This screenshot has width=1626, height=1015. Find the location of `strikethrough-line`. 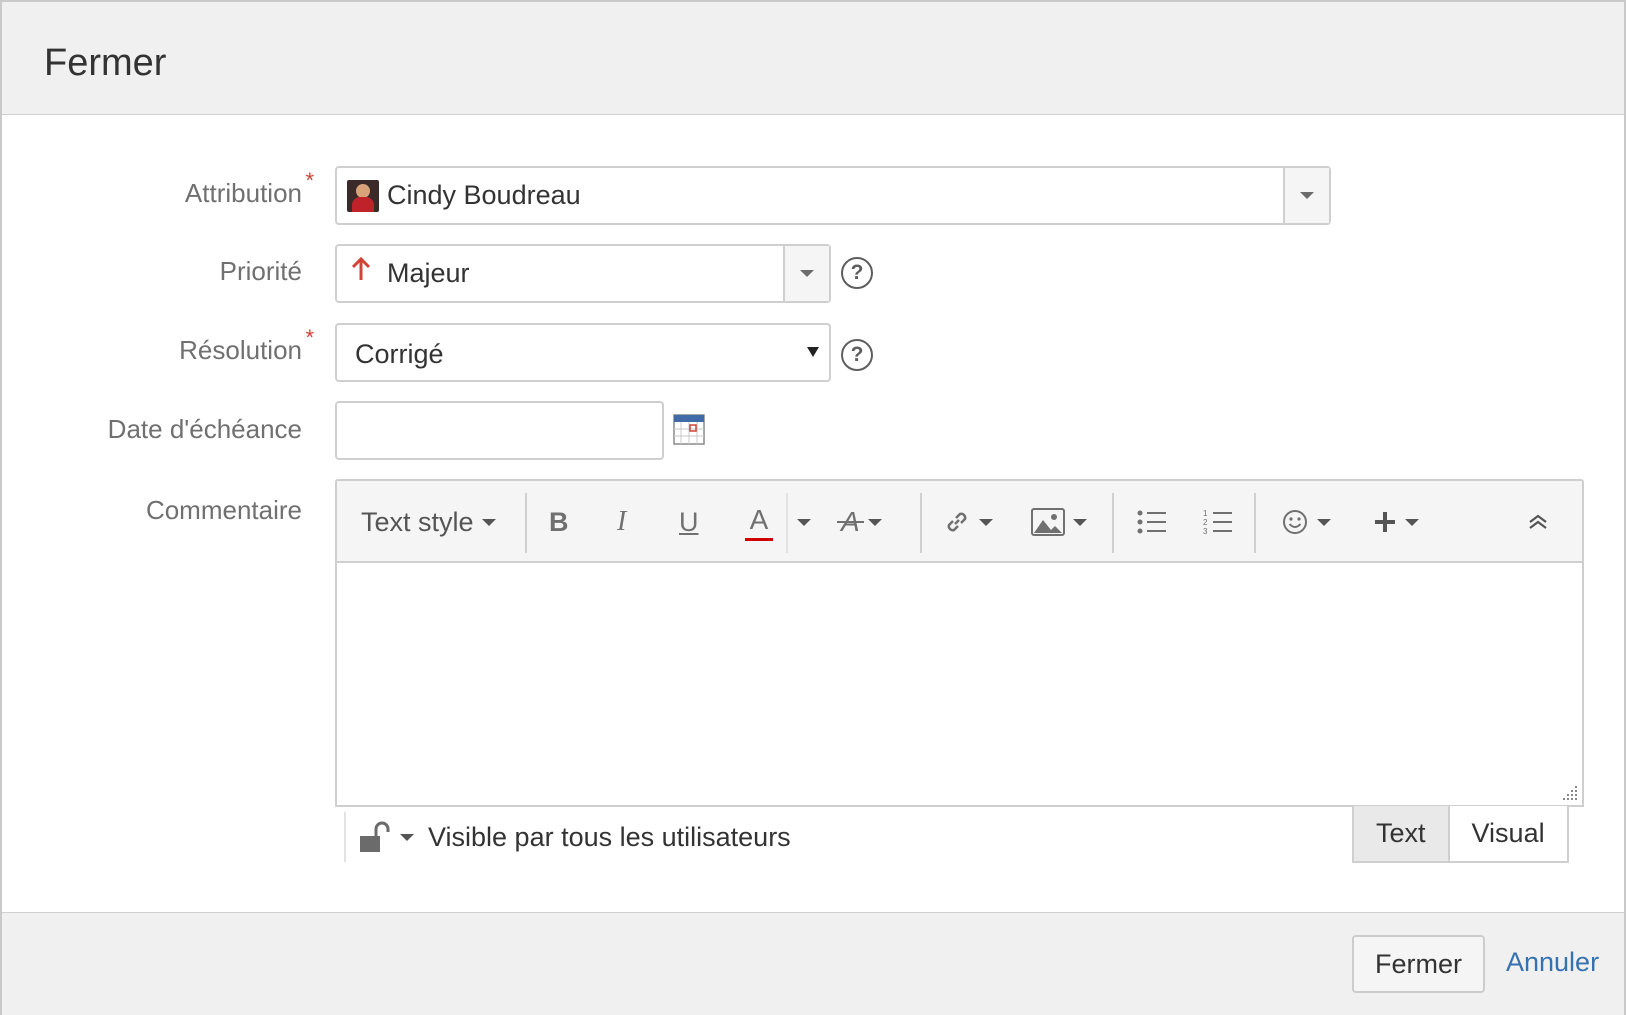

strikethrough-line is located at coordinates (850, 522).